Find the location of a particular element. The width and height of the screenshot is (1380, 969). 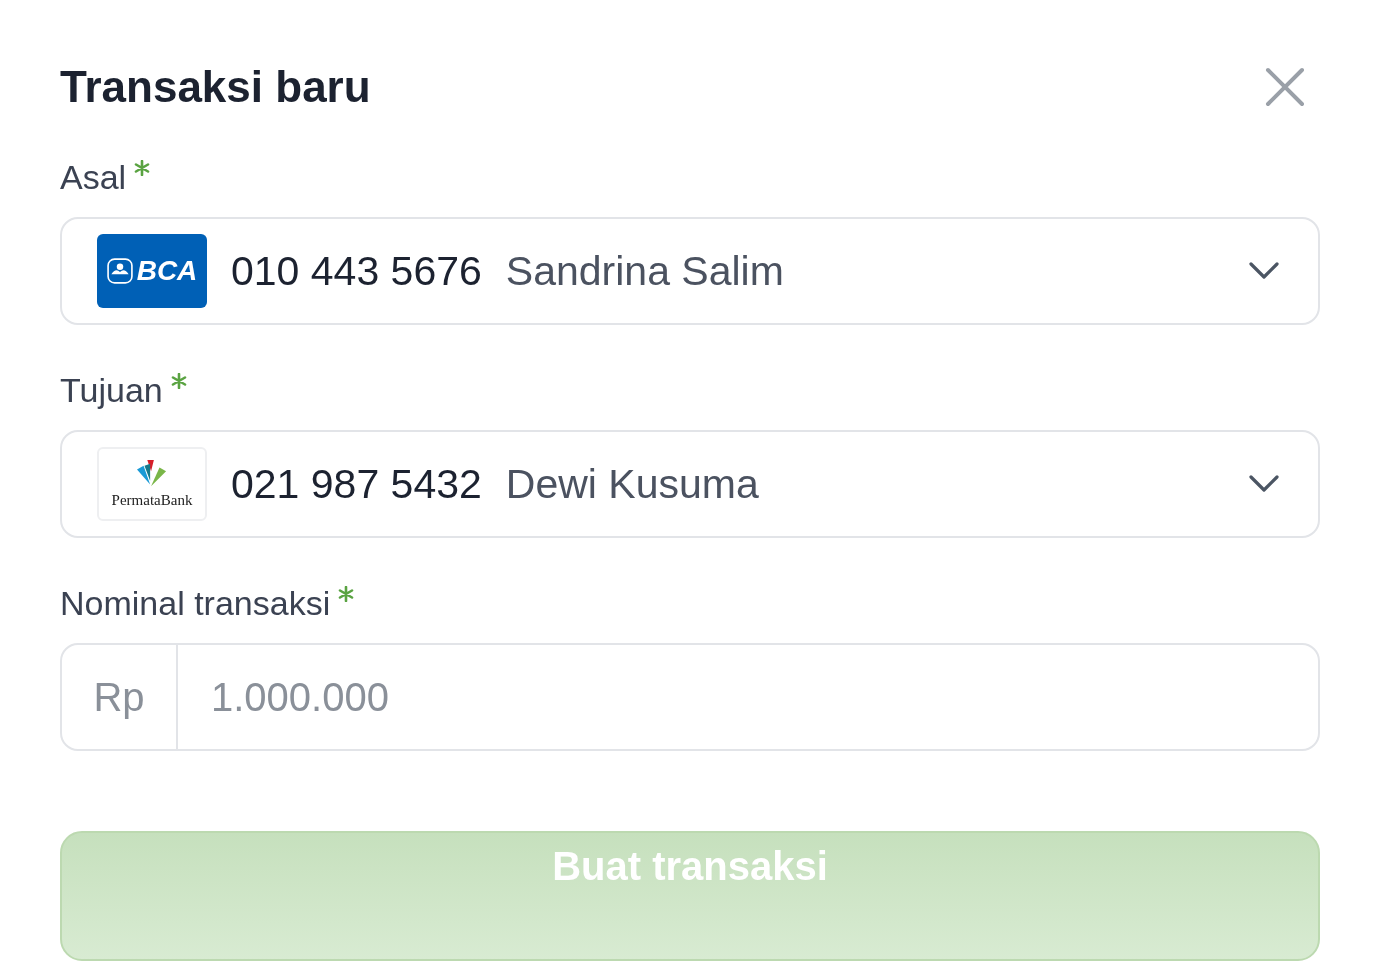

bank-logo: PermataBank is located at coordinates (152, 484).